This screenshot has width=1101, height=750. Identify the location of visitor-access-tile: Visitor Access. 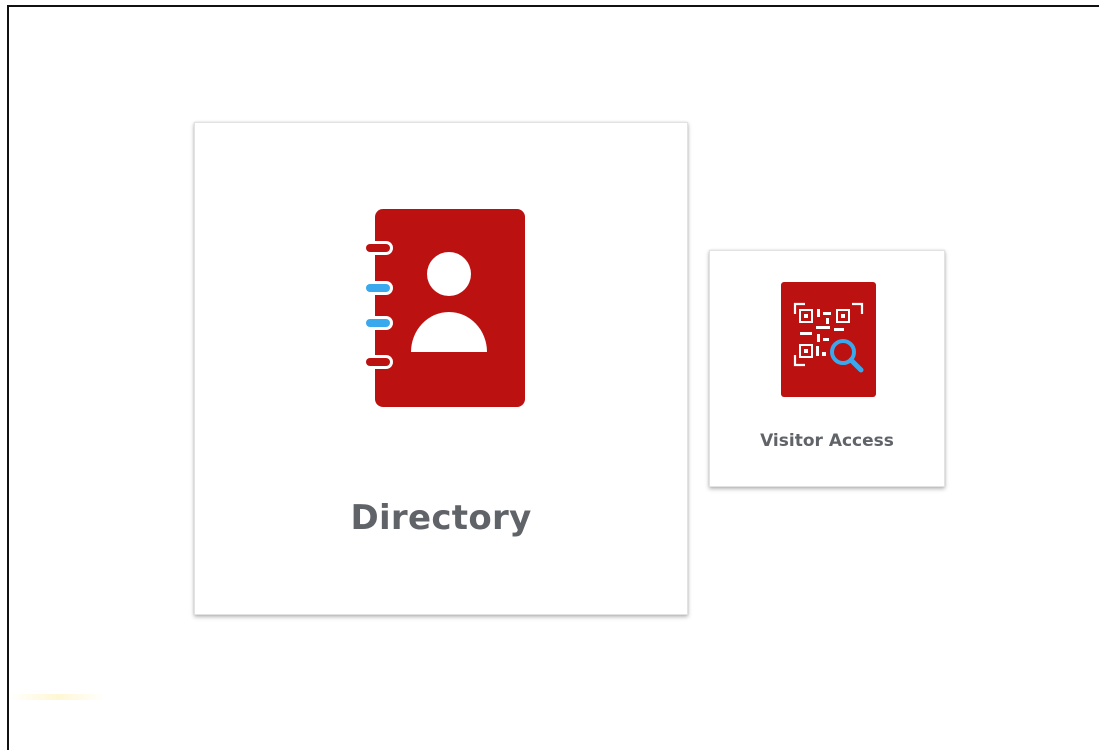
(827, 368).